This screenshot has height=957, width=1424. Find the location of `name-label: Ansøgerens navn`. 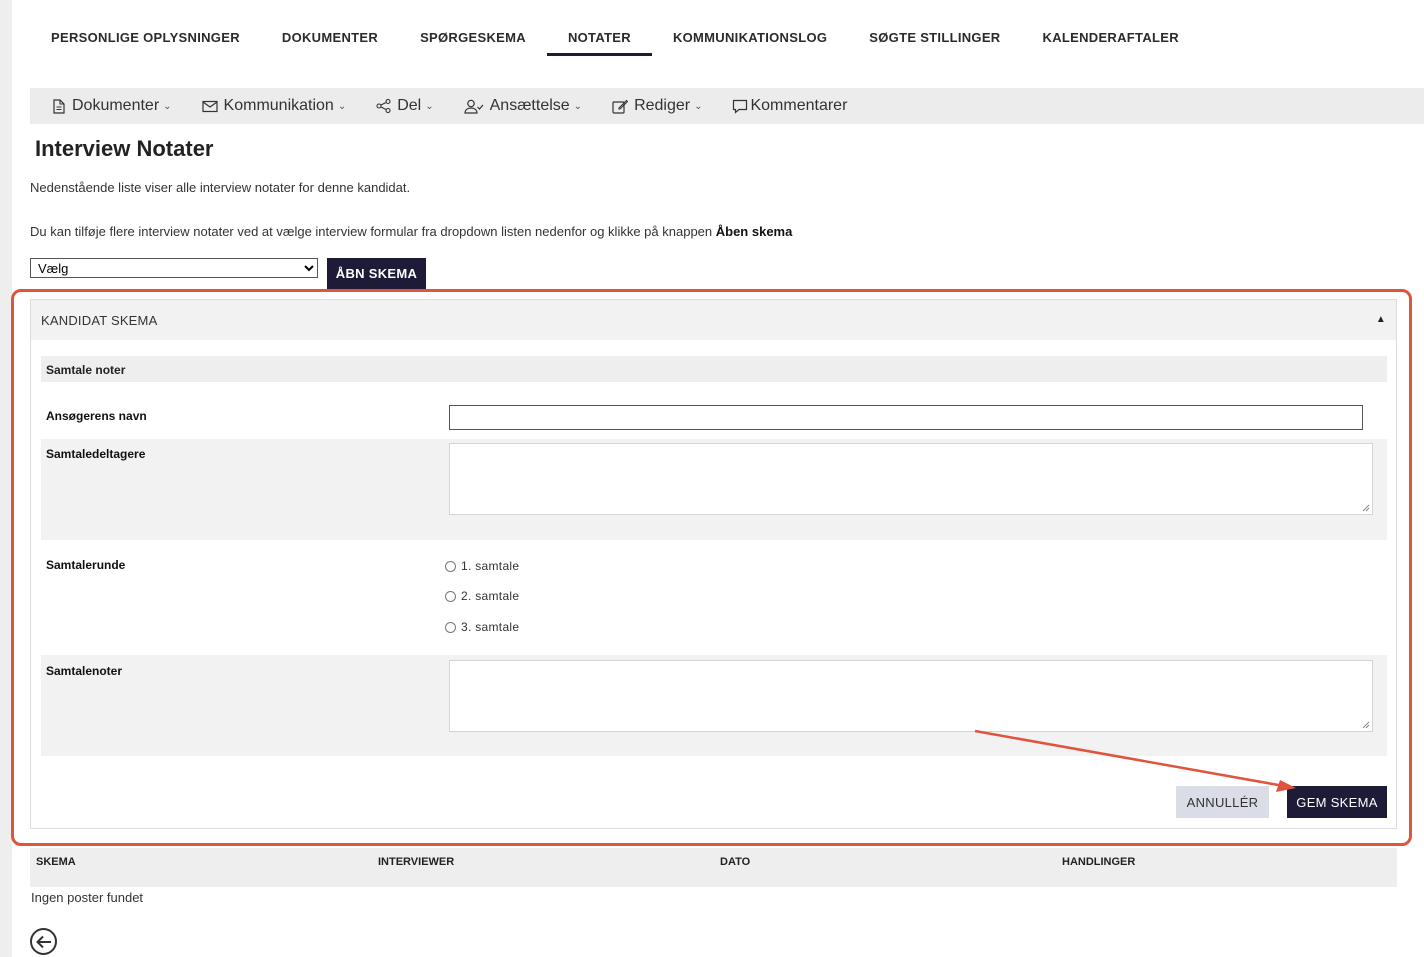

name-label: Ansøgerens navn is located at coordinates (96, 416).